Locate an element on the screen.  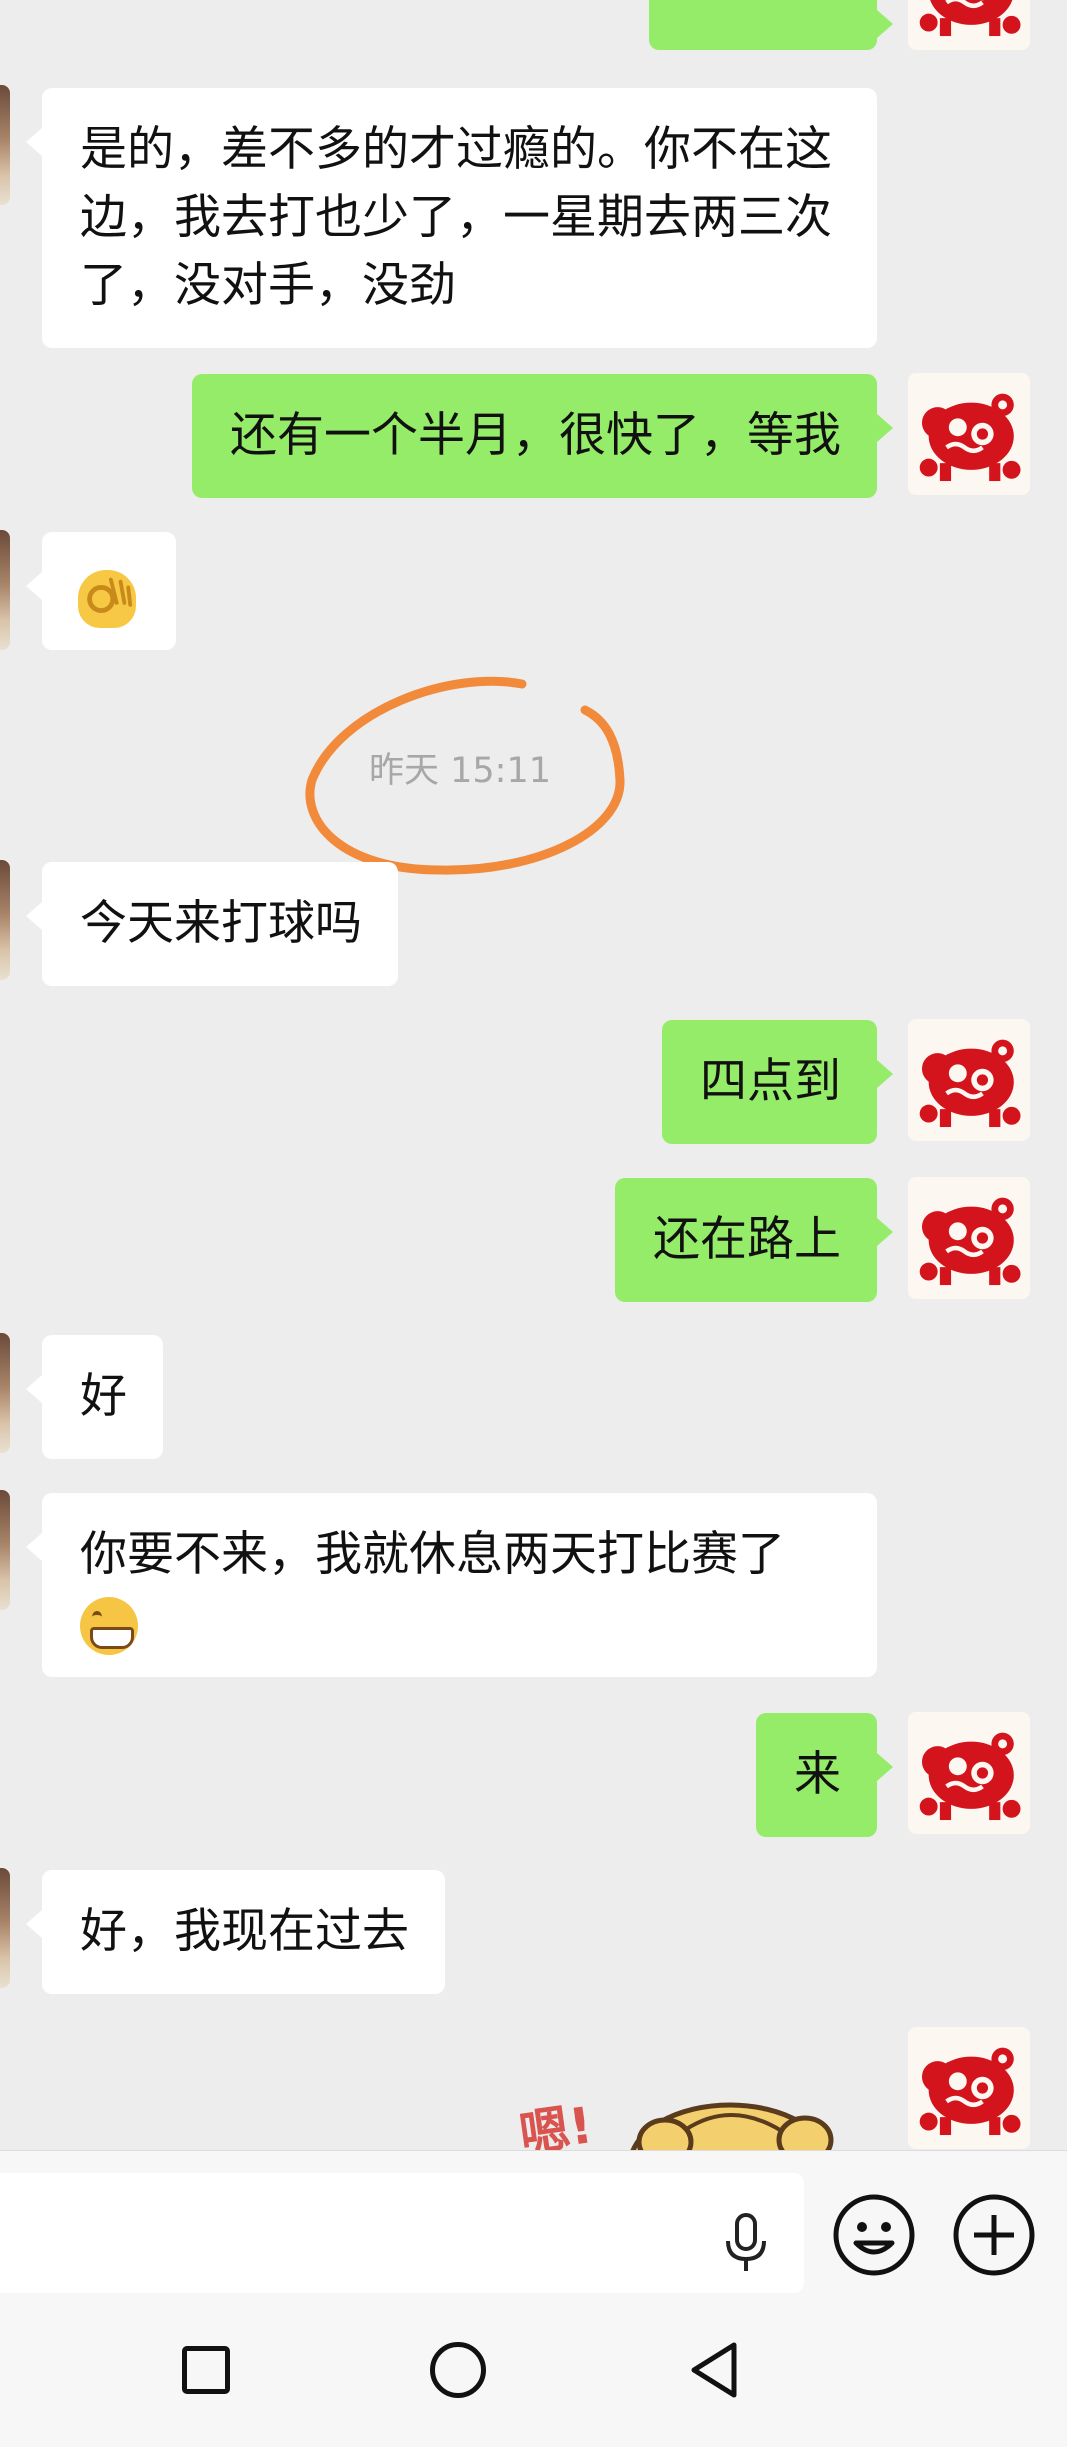
message-bubble-in: 你要不来，我就休息两天打比赛了 is located at coordinates (451, 1585).